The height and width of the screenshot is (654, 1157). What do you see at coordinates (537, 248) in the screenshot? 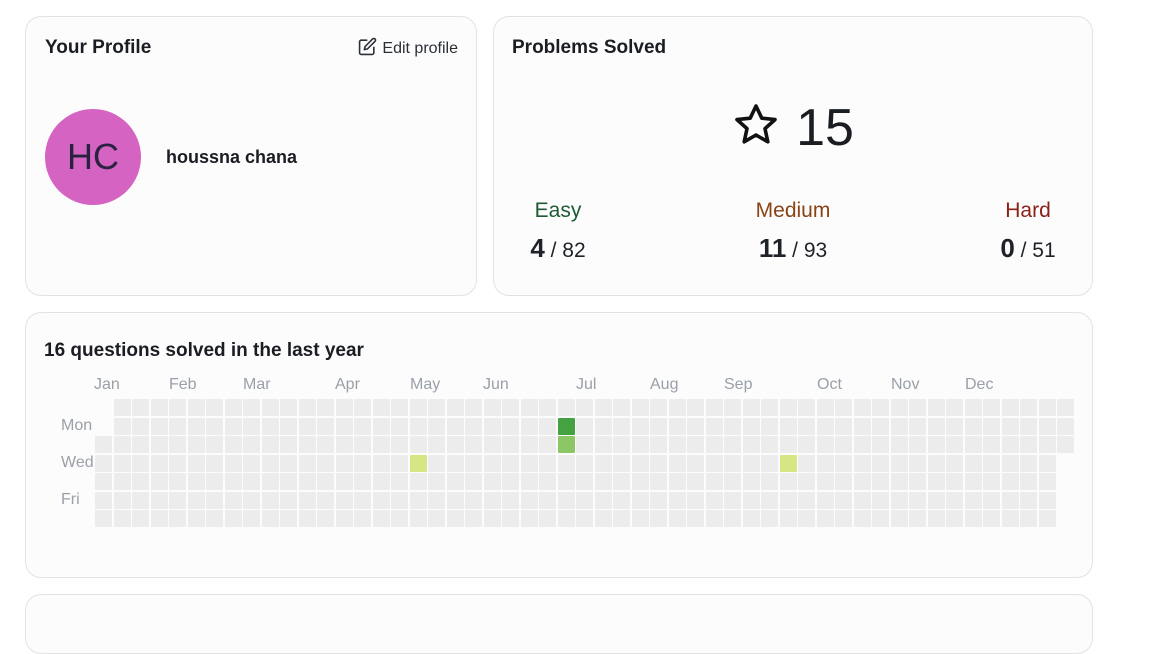
I see `easy-solved: 4` at bounding box center [537, 248].